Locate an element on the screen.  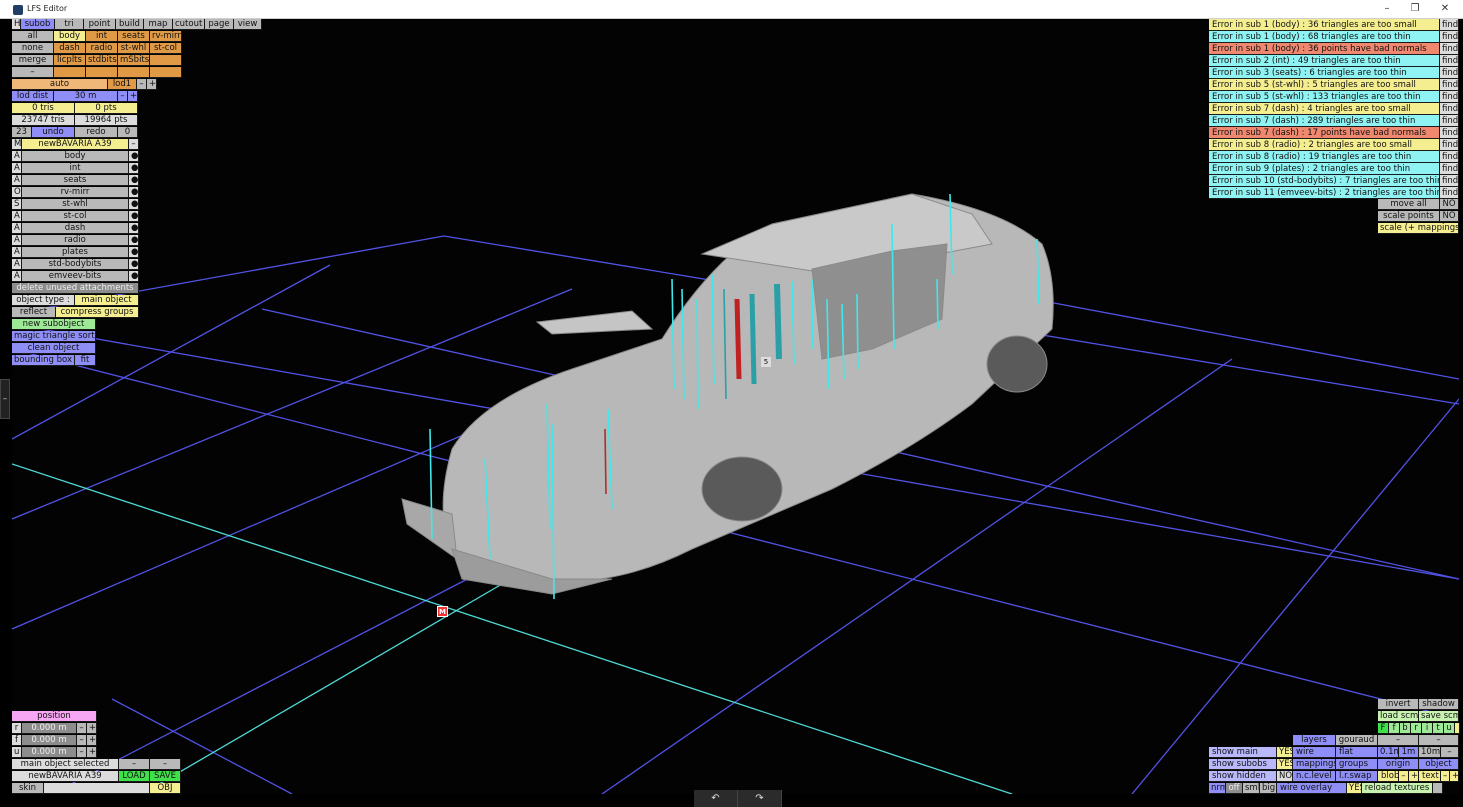
show-main-label: show main is located at coordinates (1243, 752).